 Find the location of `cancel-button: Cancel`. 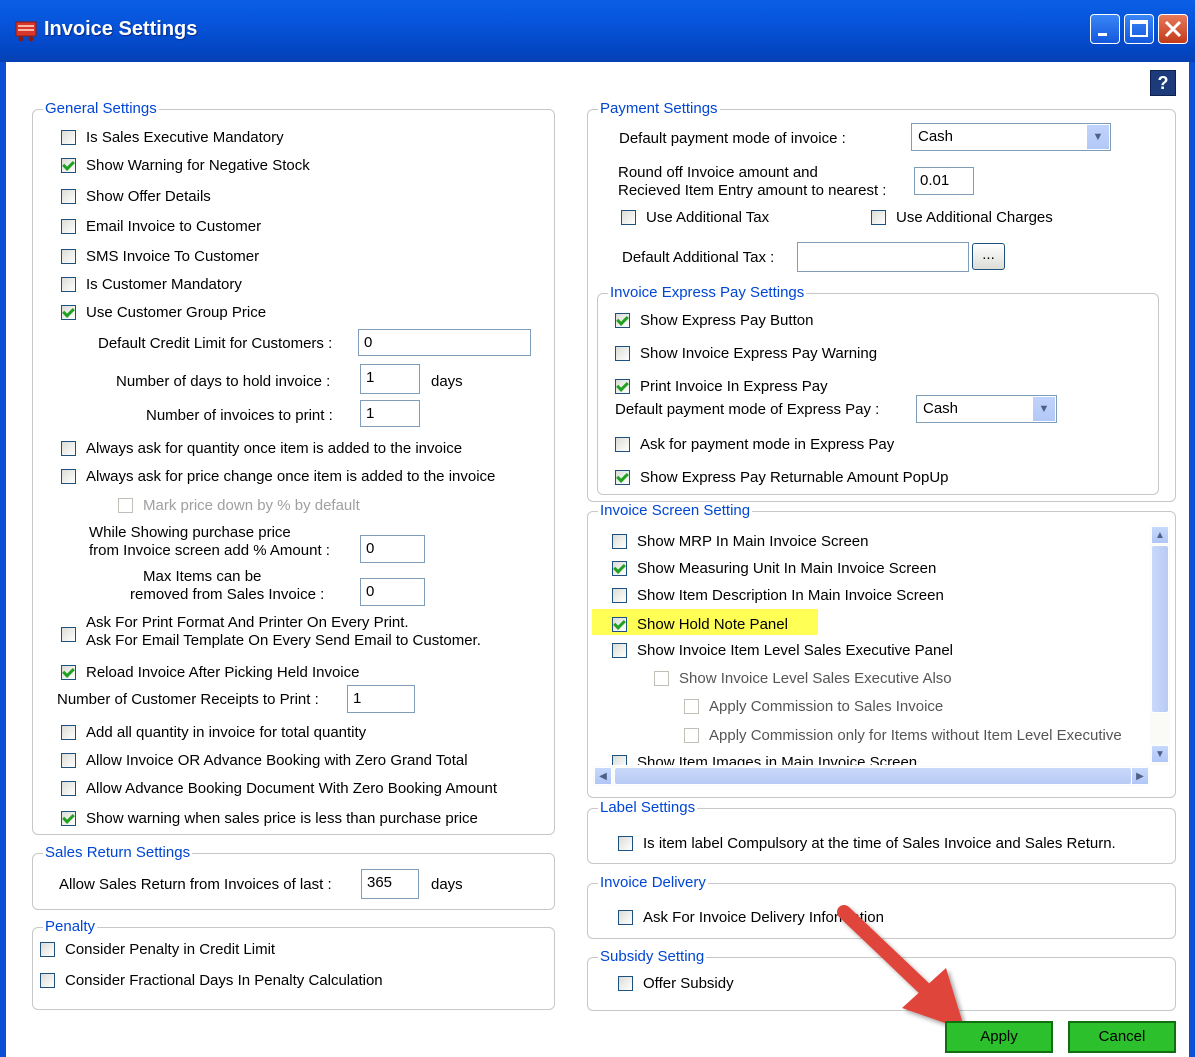

cancel-button: Cancel is located at coordinates (1122, 1037).